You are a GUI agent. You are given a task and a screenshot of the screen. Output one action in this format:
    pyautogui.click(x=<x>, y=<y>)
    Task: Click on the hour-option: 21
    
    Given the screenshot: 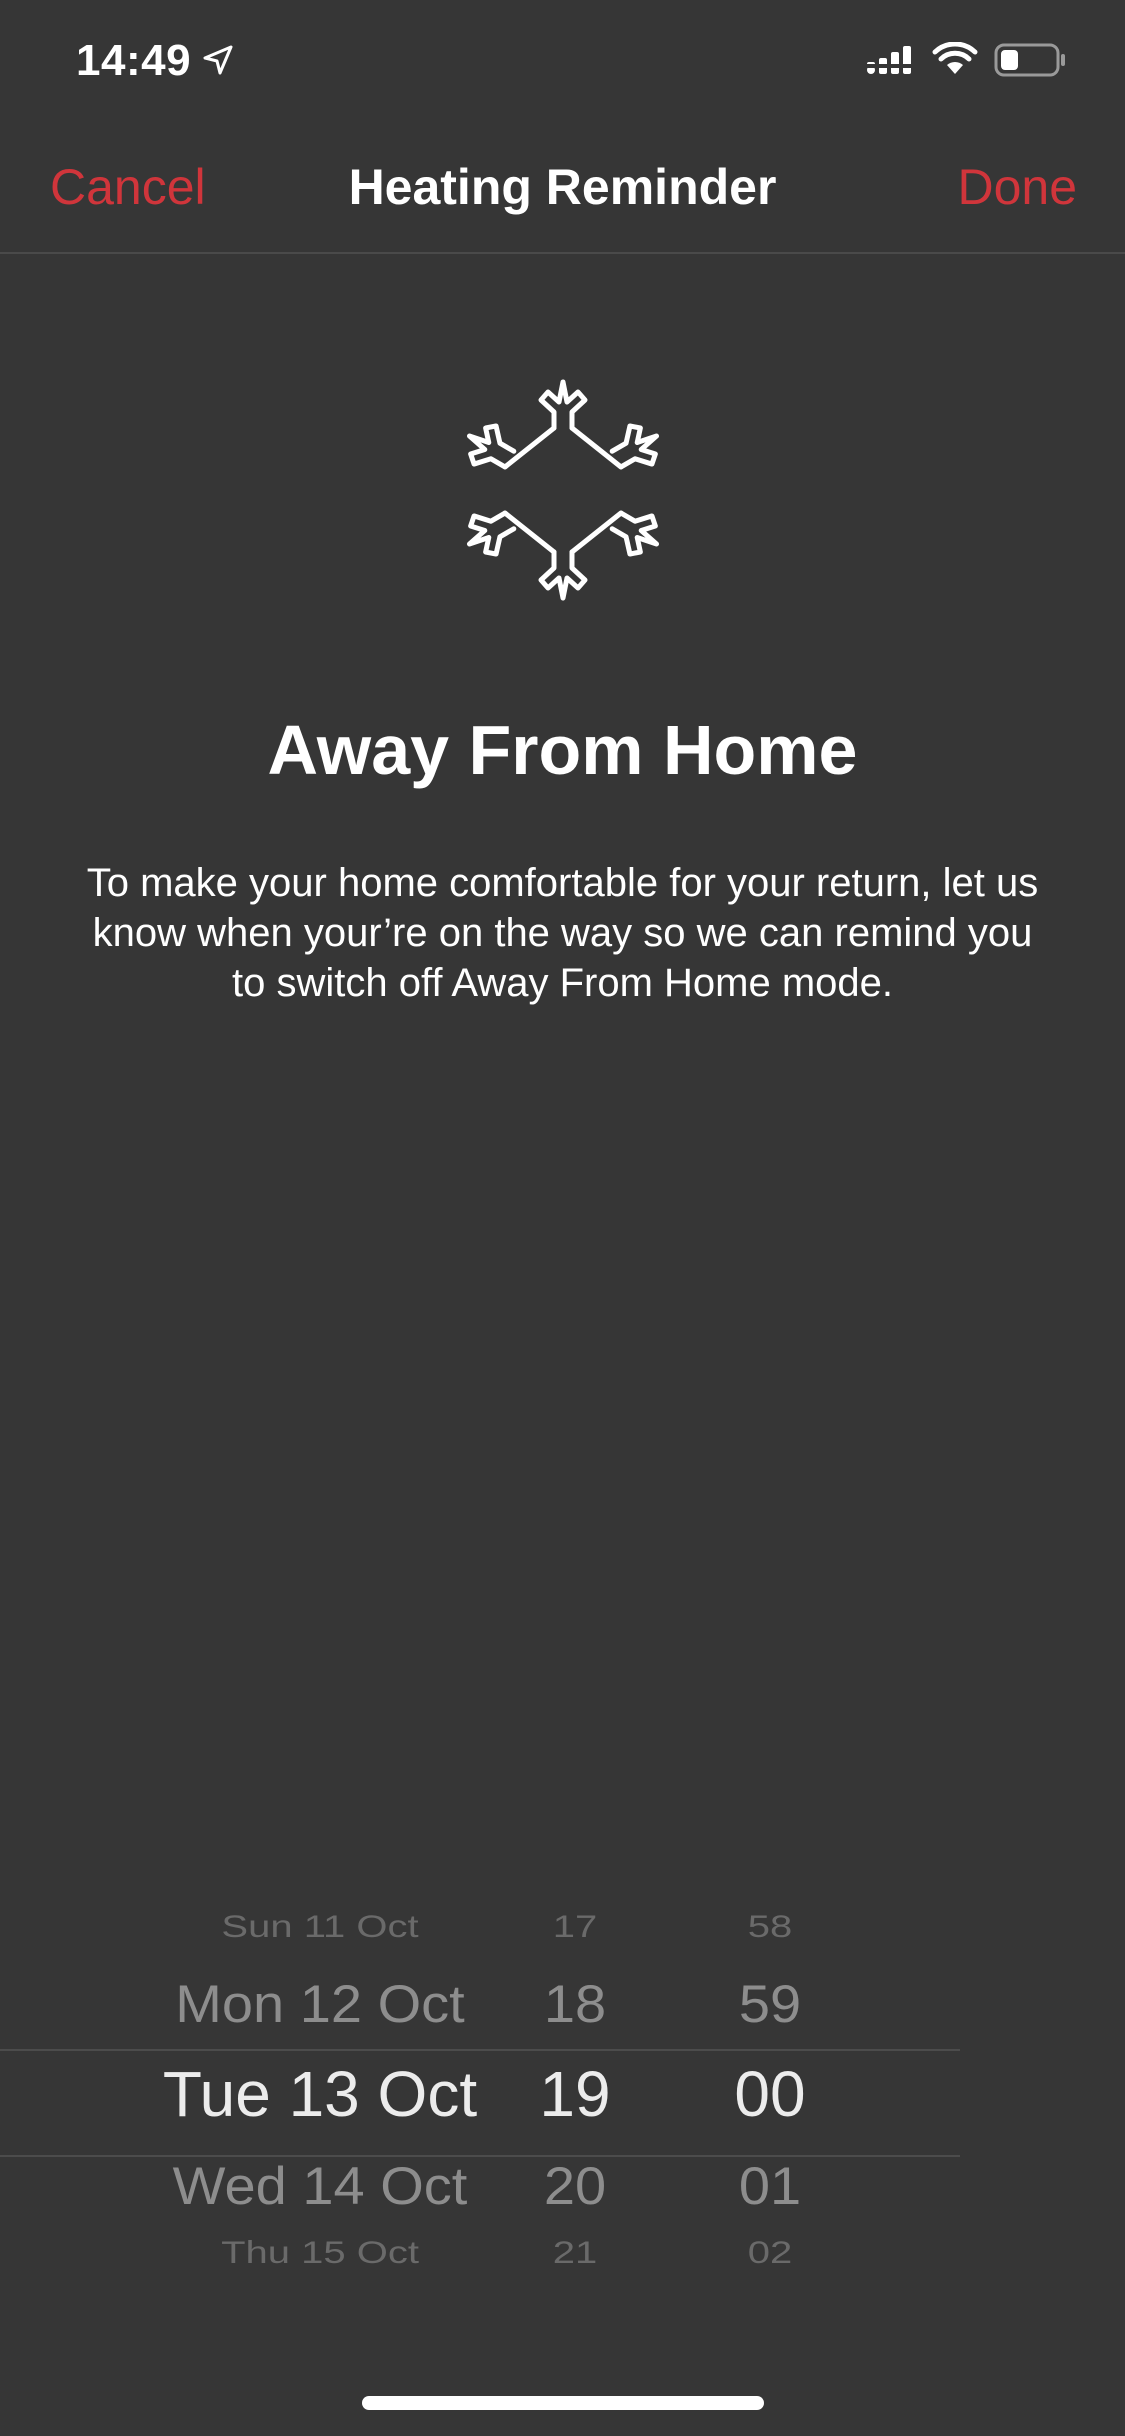 What is the action you would take?
    pyautogui.click(x=575, y=2253)
    